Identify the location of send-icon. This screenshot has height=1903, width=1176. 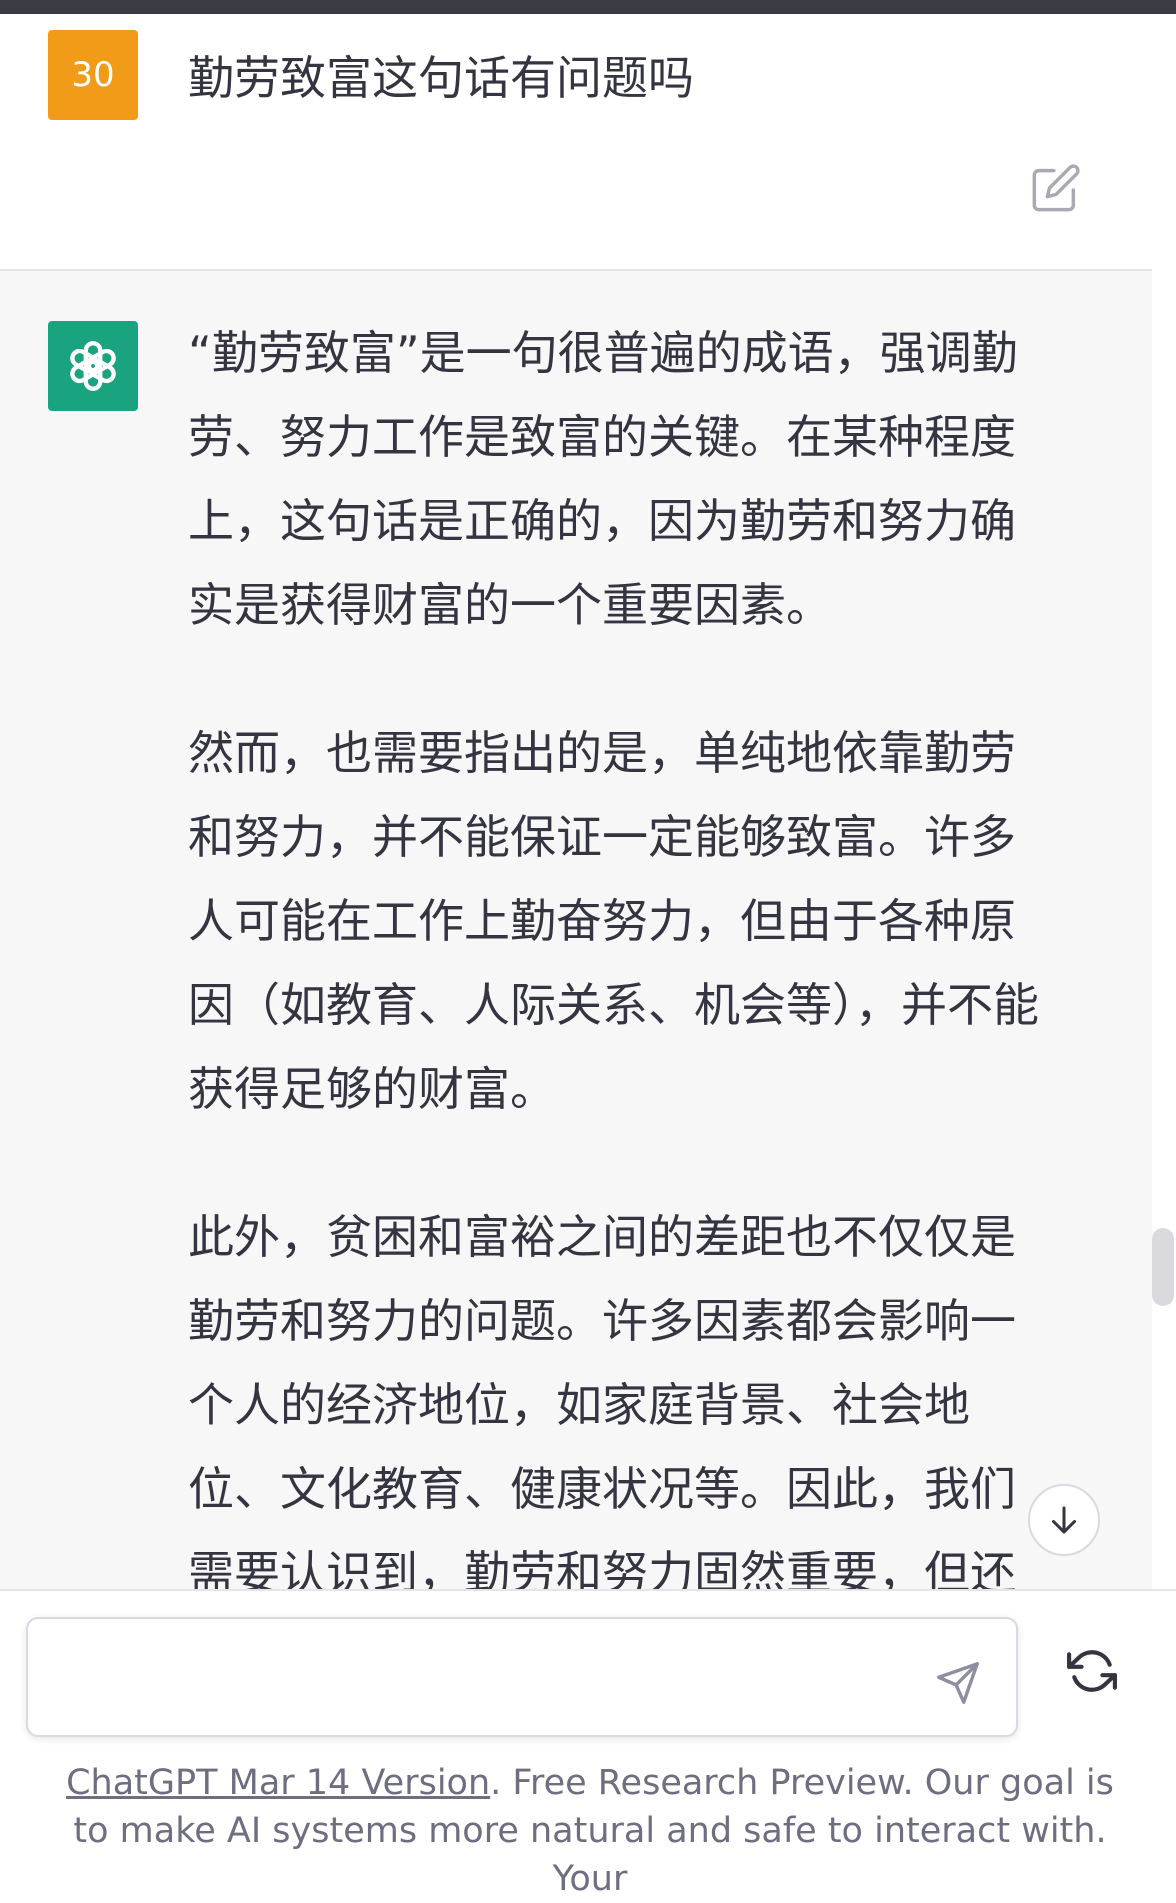
(958, 1683).